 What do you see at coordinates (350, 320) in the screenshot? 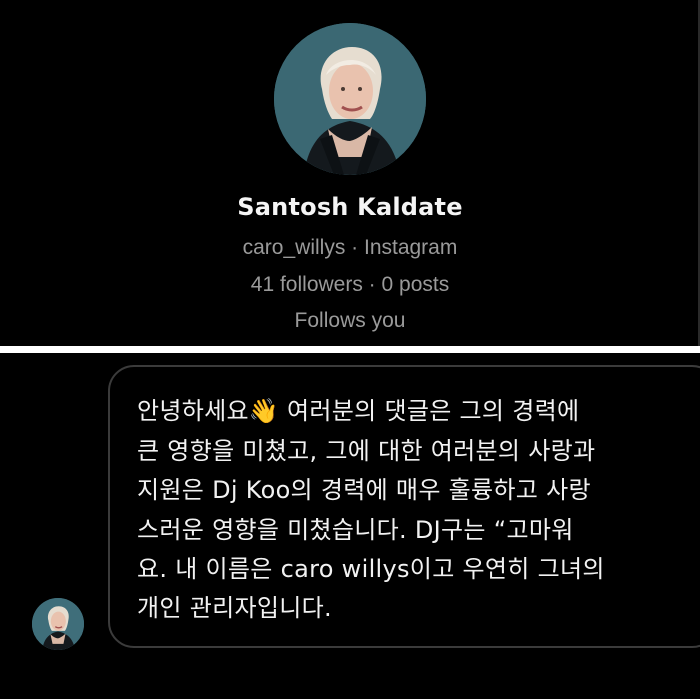
I see `follows-you-label: Follows you` at bounding box center [350, 320].